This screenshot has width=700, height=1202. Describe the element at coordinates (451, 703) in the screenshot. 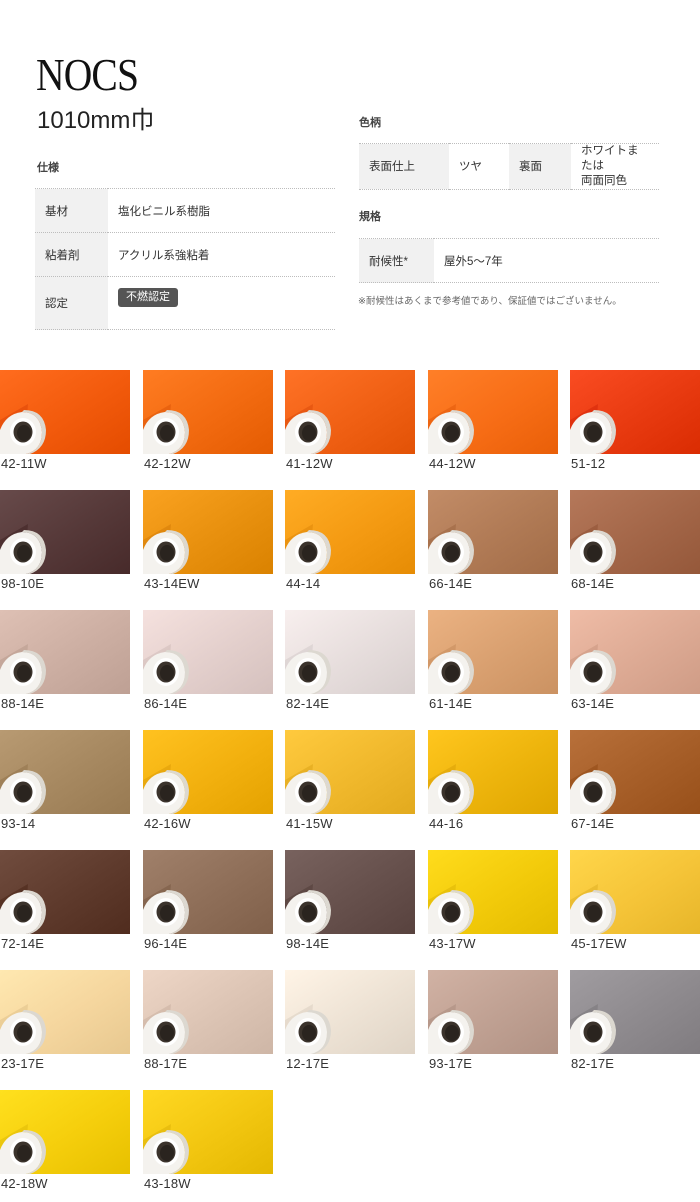

I see `swatch-code-label: 61-14E` at that location.